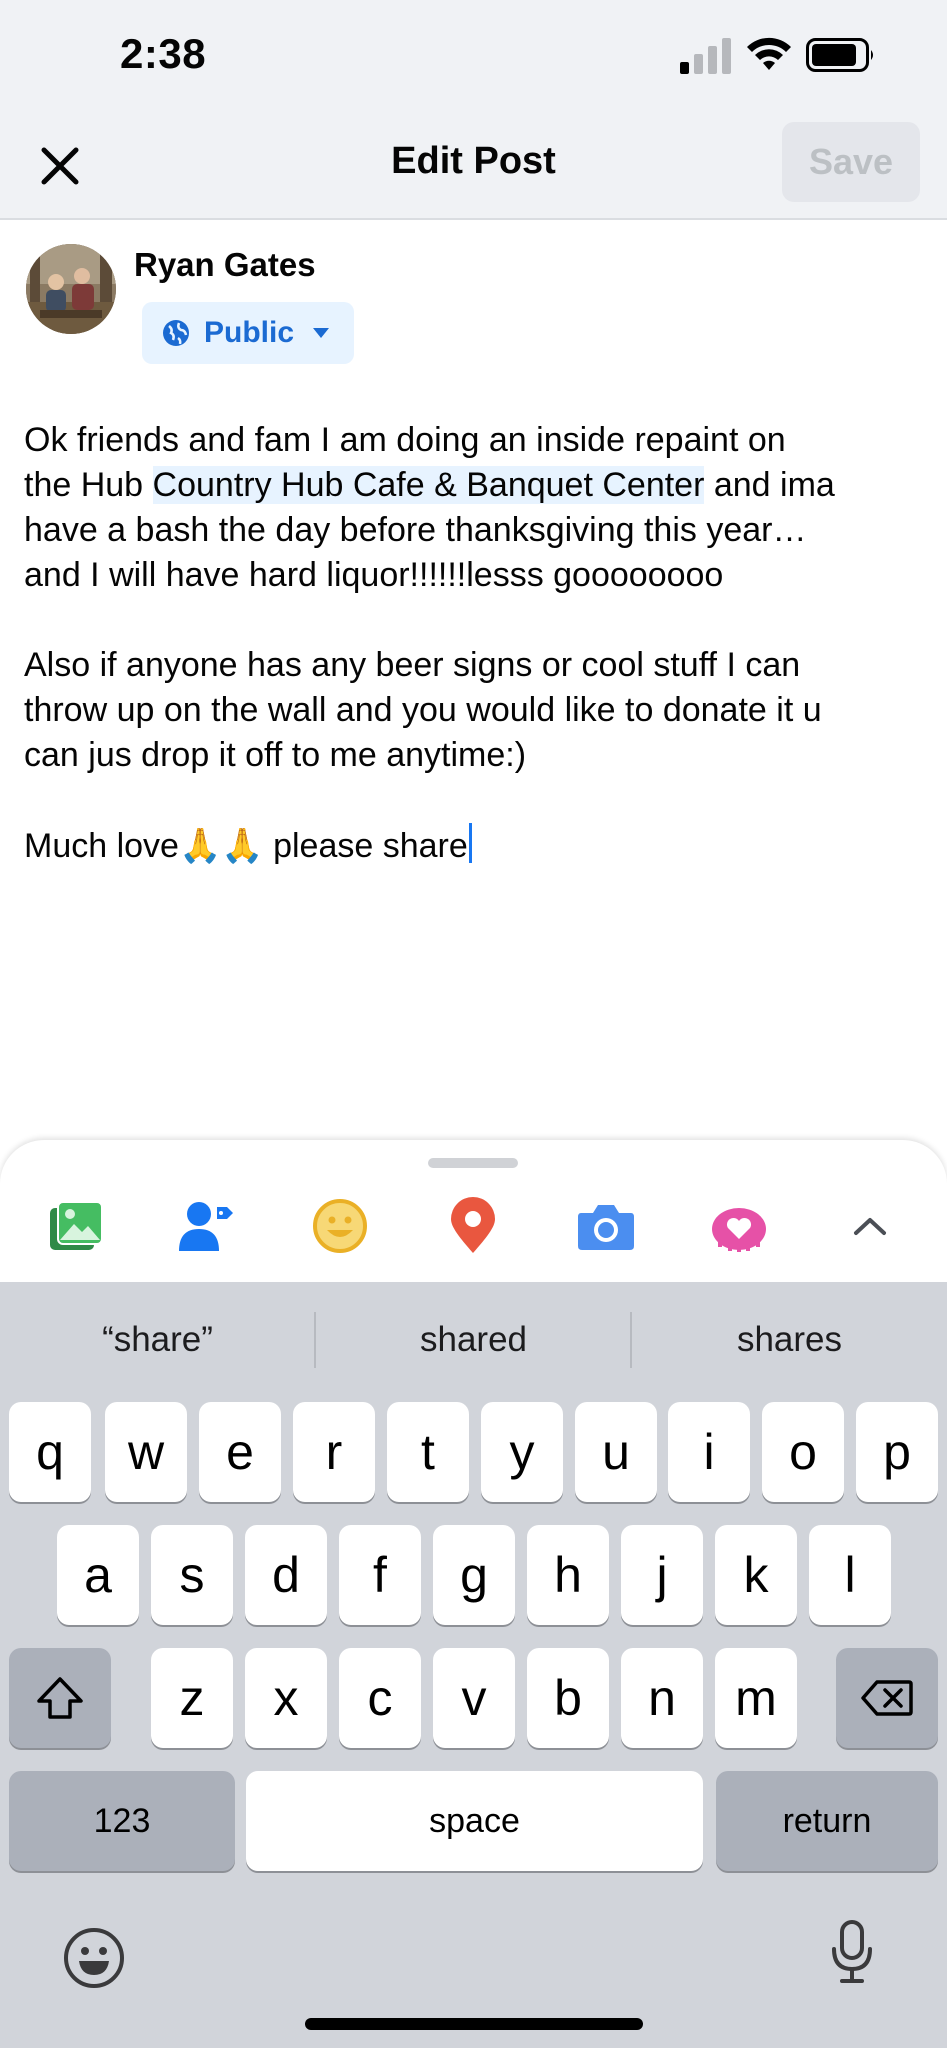  What do you see at coordinates (98, 1575) in the screenshot?
I see `key-a: a` at bounding box center [98, 1575].